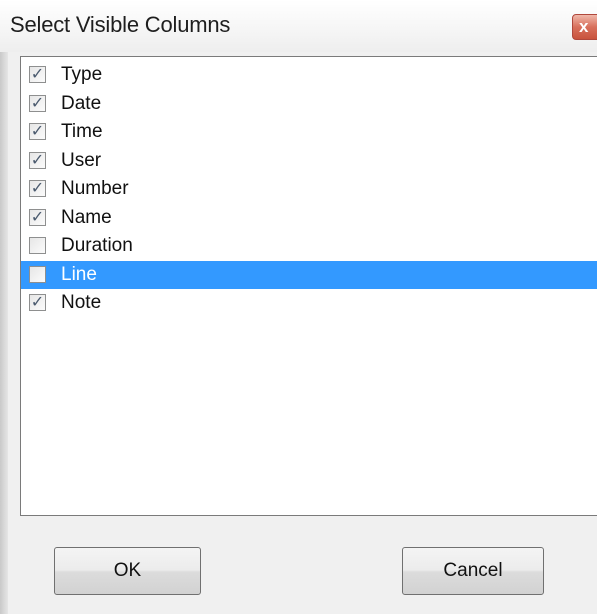  Describe the element at coordinates (309, 303) in the screenshot. I see `list-item-note: ✓ Note` at that location.